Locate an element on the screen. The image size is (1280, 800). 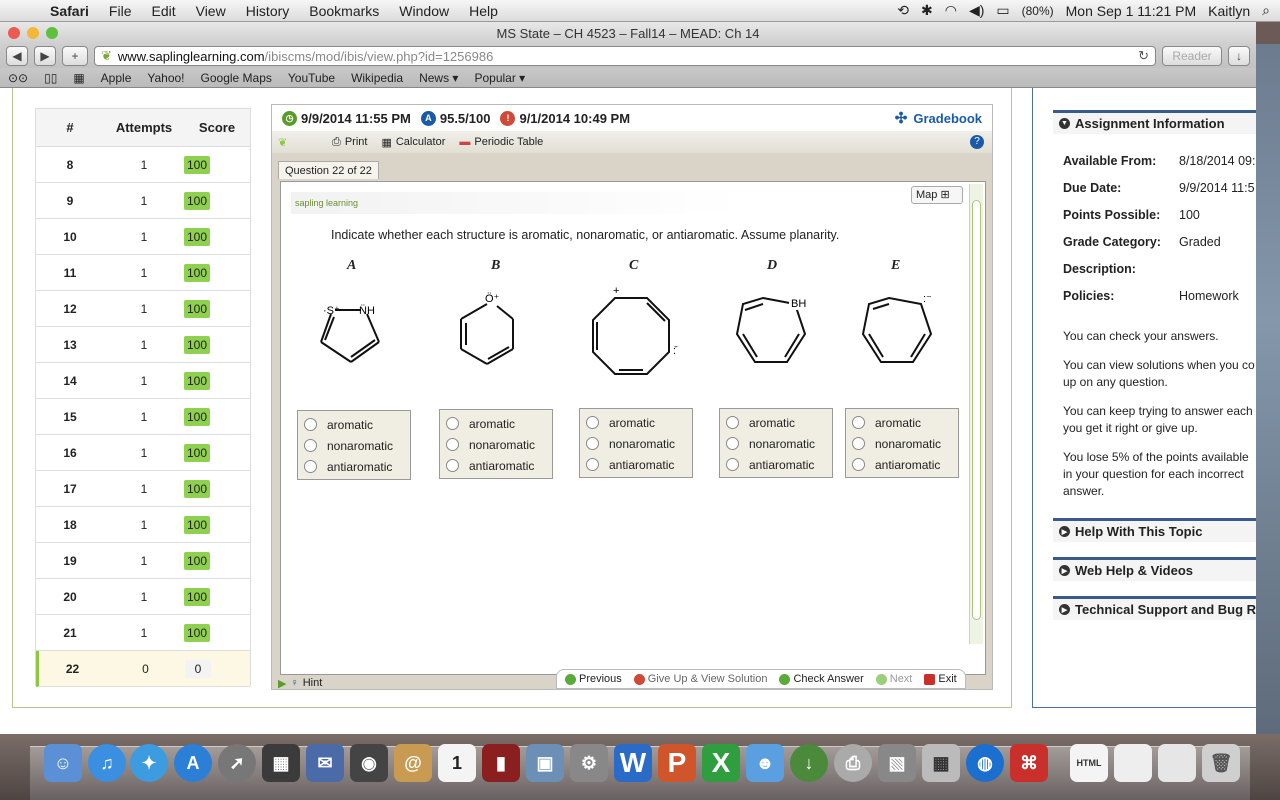
new-tab-button: + is located at coordinates (75, 56).